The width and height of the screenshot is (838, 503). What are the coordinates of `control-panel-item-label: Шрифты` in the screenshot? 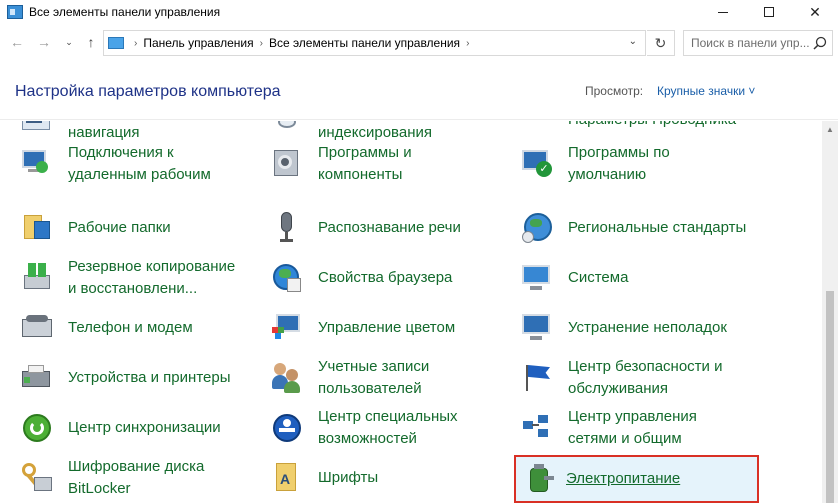 It's located at (348, 477).